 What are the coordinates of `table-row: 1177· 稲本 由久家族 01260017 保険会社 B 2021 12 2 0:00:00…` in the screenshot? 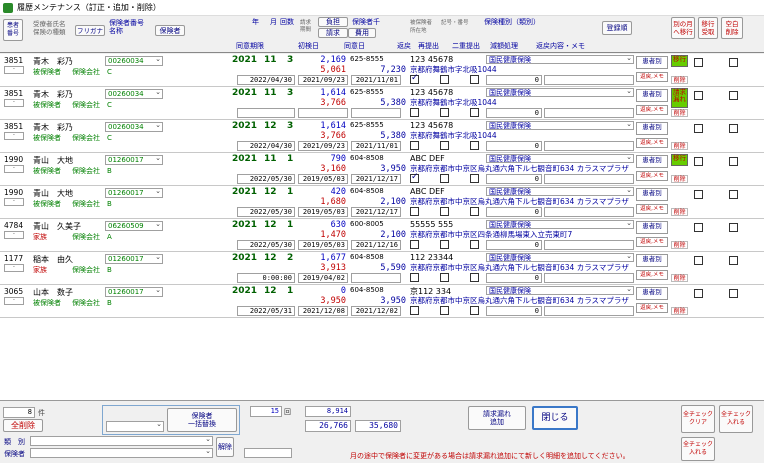 It's located at (382, 268).